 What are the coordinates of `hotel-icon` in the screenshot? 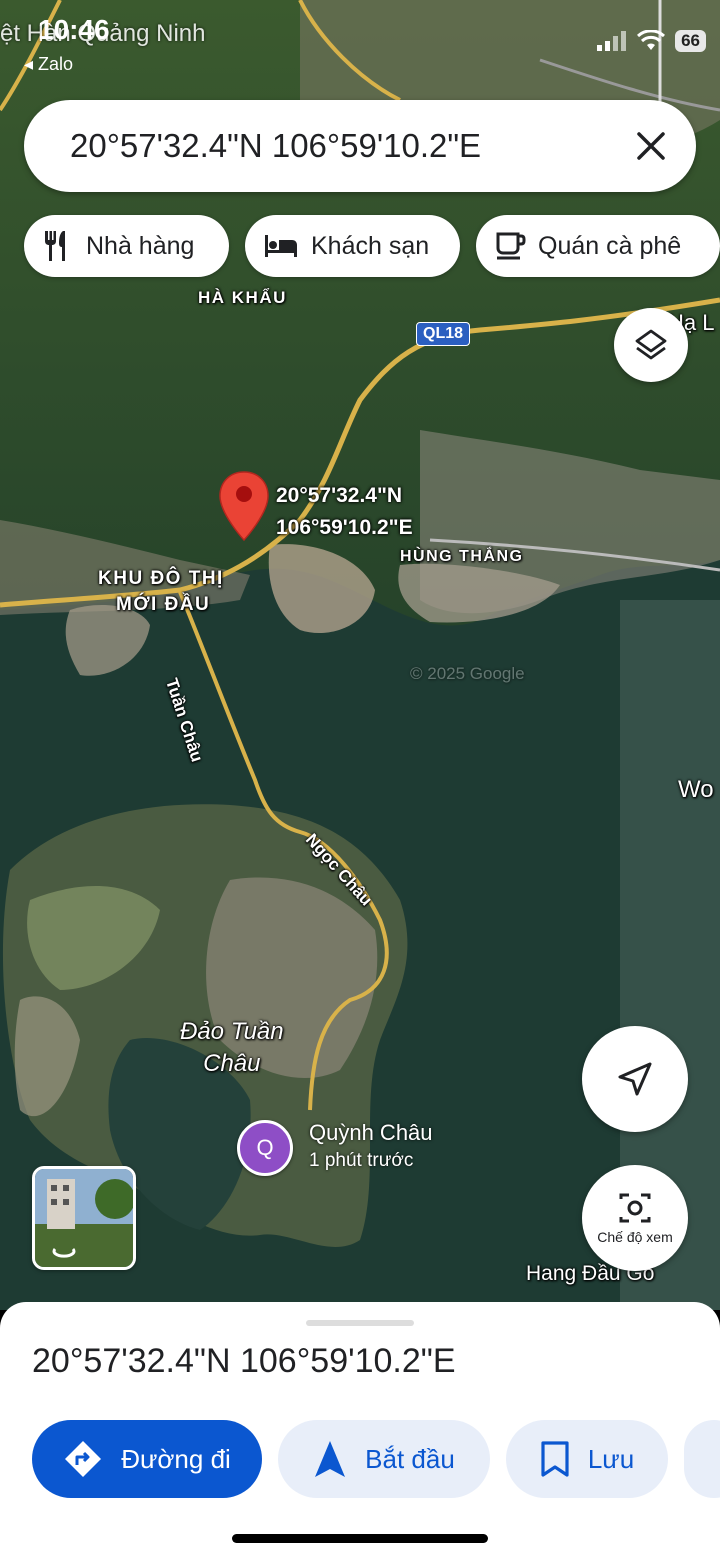 It's located at (281, 246).